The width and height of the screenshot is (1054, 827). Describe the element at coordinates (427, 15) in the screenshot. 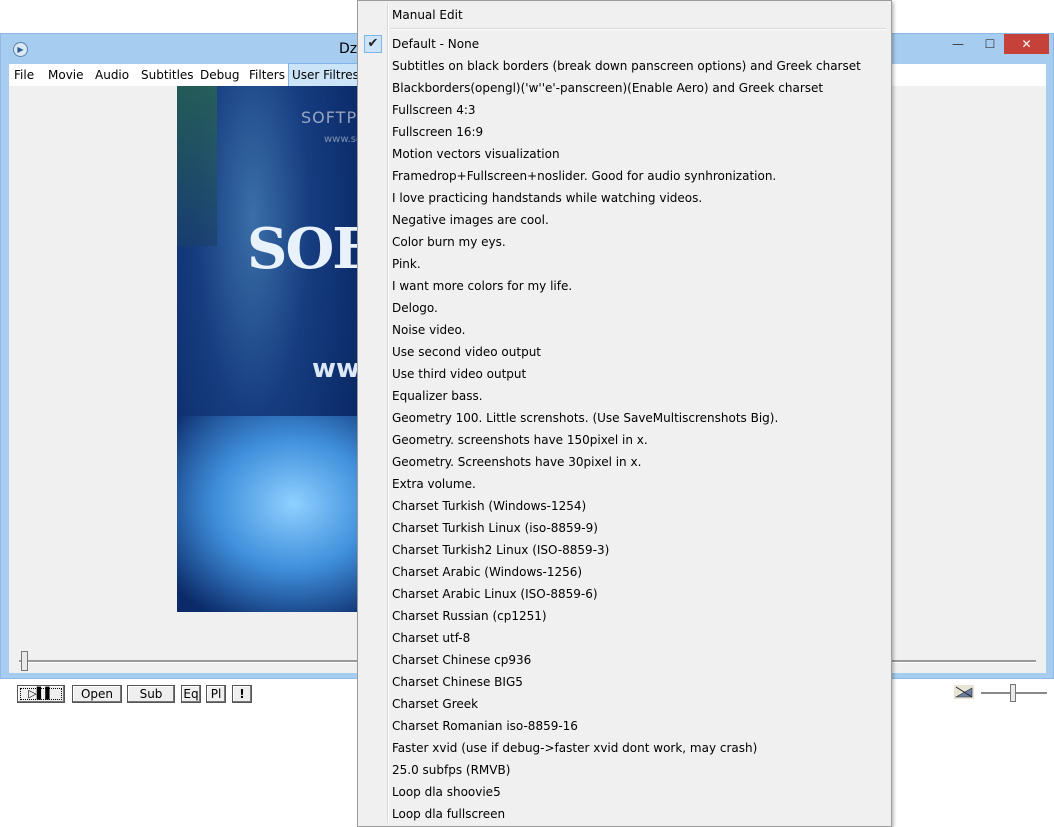

I see `menu-item-label: Manual Edit` at that location.